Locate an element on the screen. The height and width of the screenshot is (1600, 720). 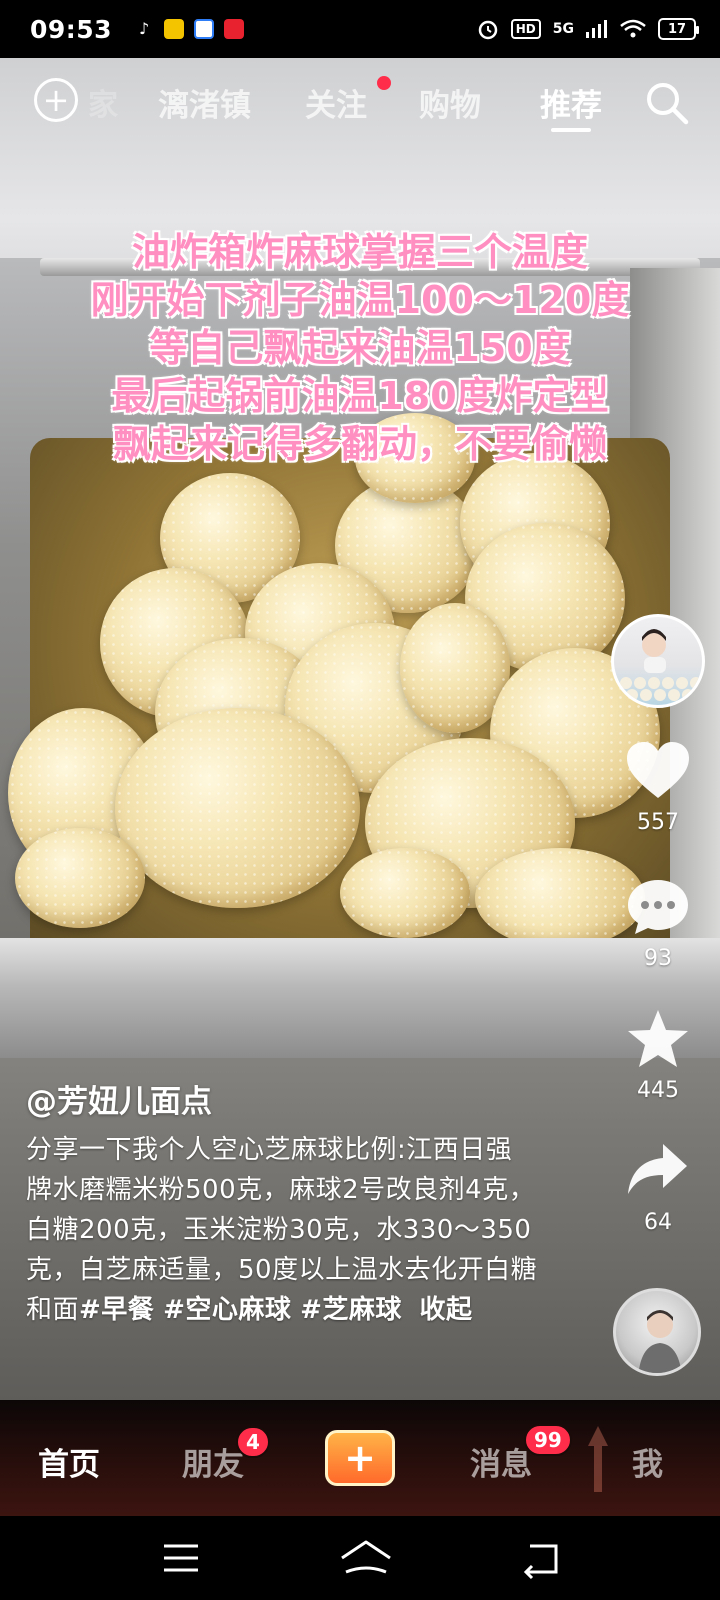
fryer-front-edge is located at coordinates (360, 998).